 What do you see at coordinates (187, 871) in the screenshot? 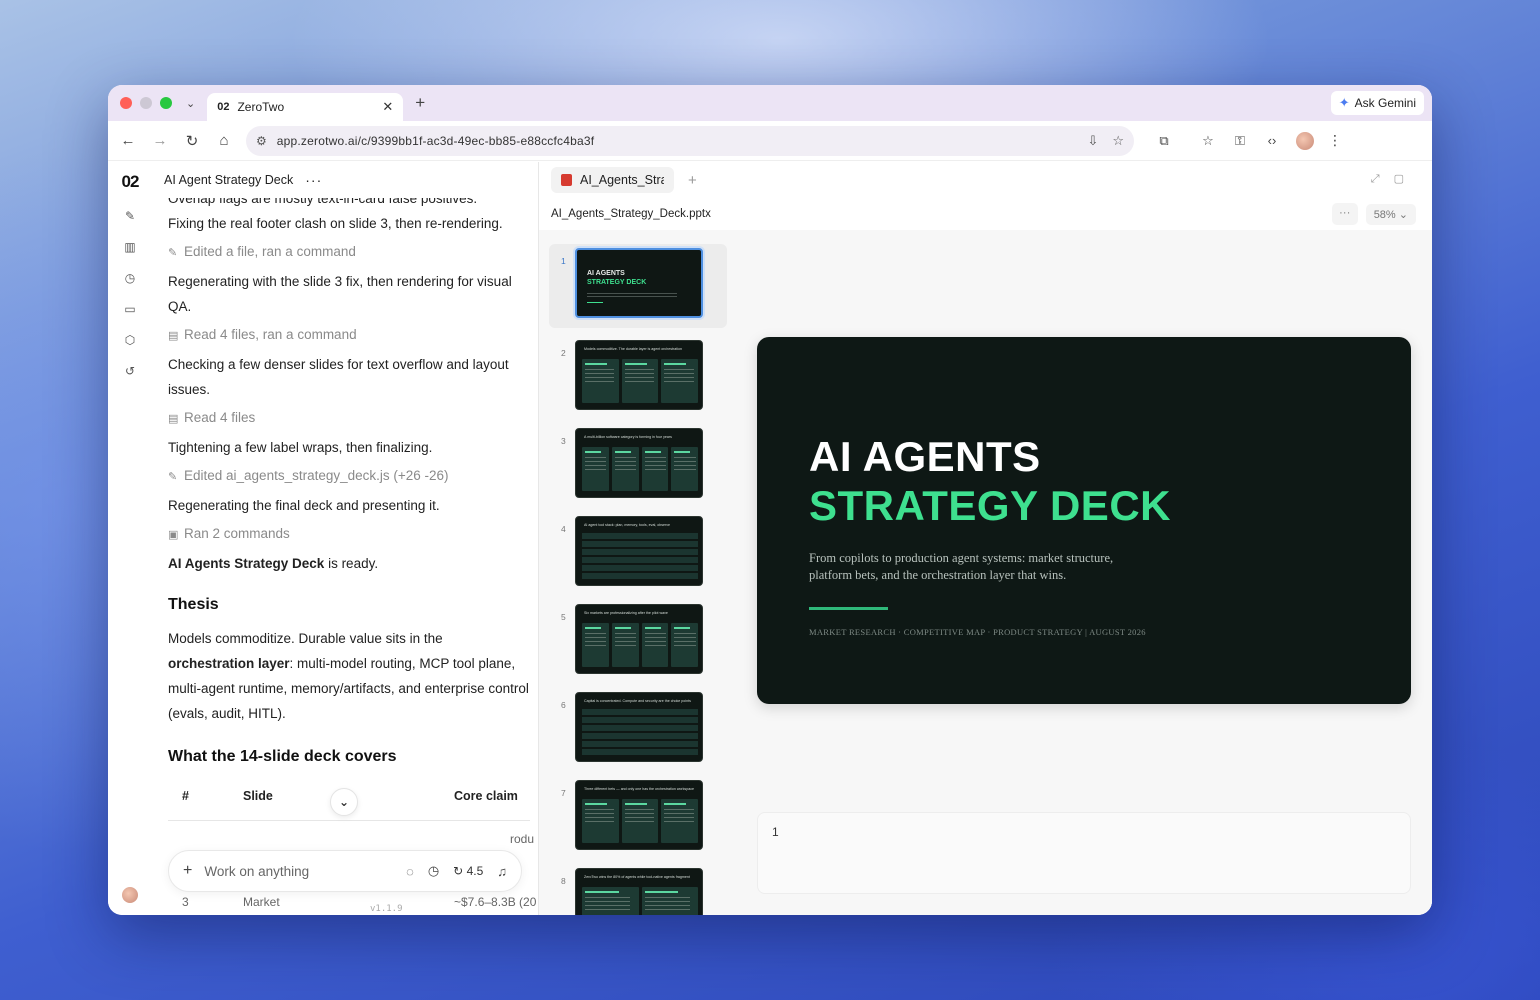
I see `attach-plus-icon: +` at bounding box center [187, 871].